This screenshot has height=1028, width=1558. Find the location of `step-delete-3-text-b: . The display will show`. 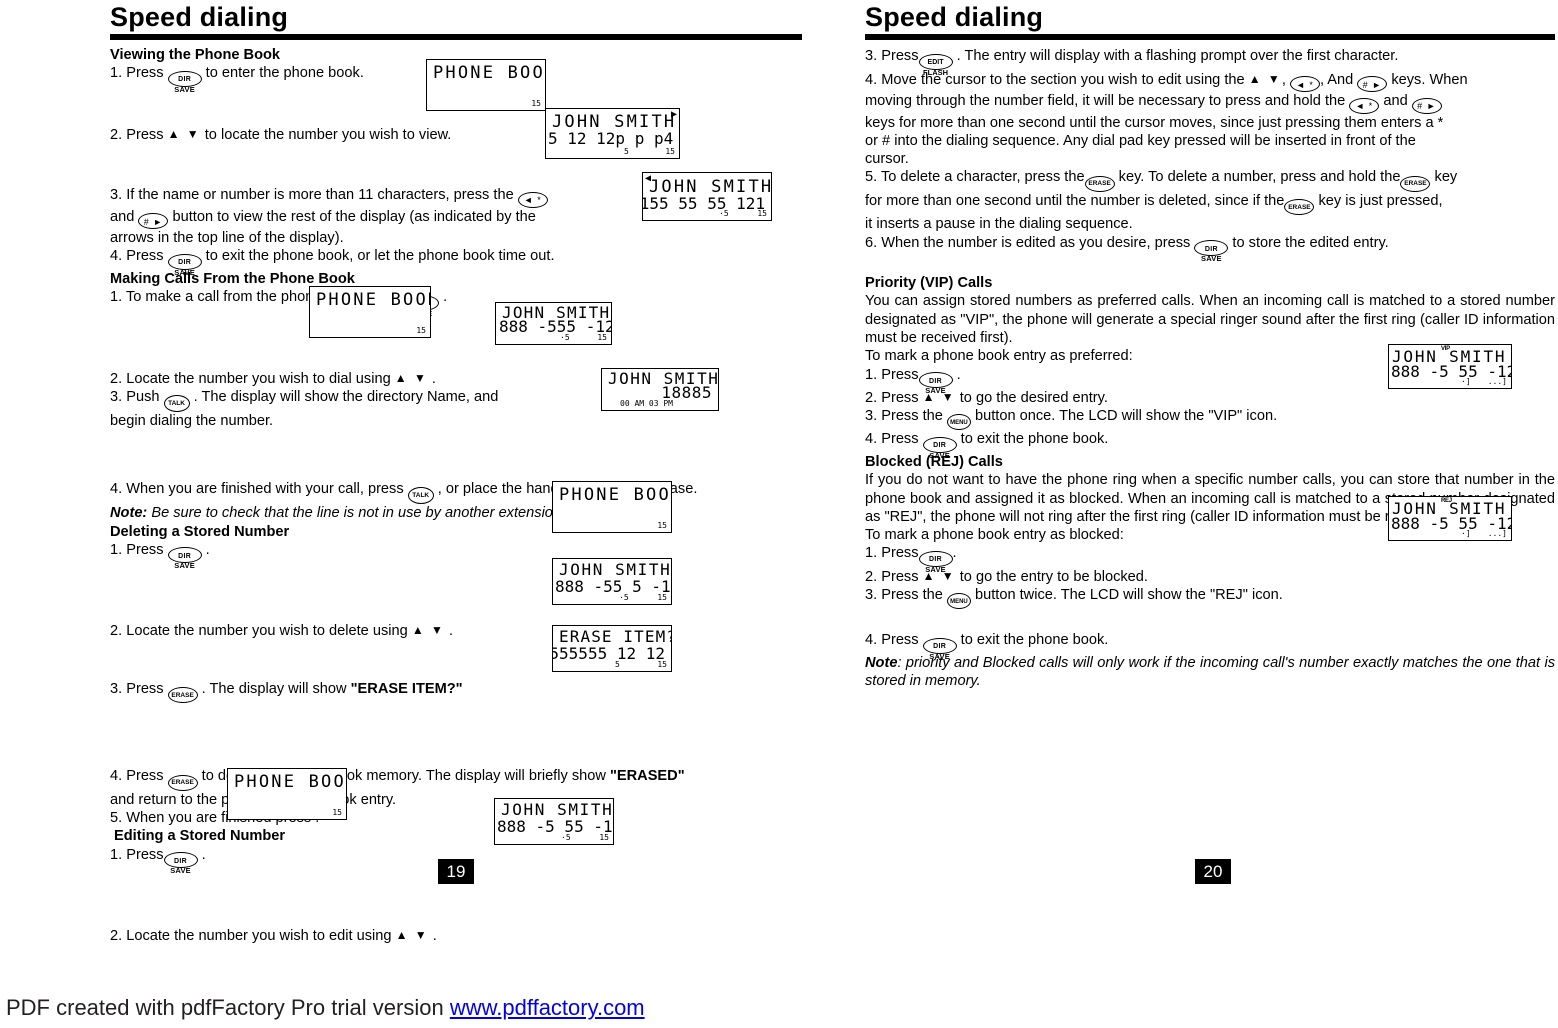

step-delete-3-text-b: . The display will show is located at coordinates (274, 688).